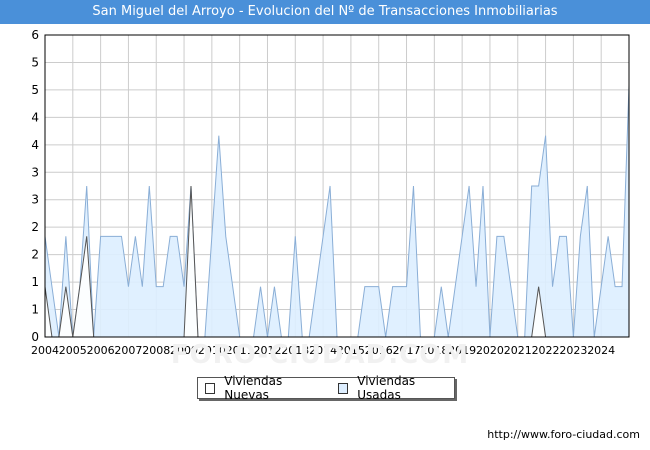 This screenshot has width=650, height=450. Describe the element at coordinates (320, 355) in the screenshot. I see `watermark: FORO-CIUDAD.COM` at that location.